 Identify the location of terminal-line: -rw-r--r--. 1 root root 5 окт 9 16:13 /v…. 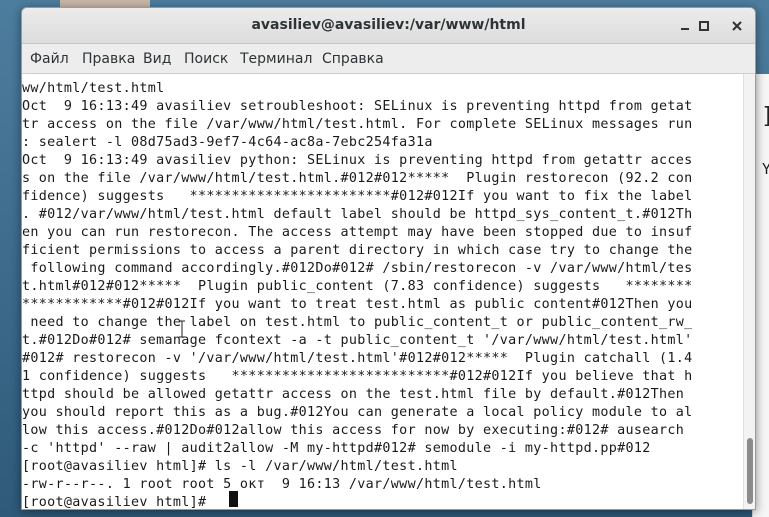
(282, 484).